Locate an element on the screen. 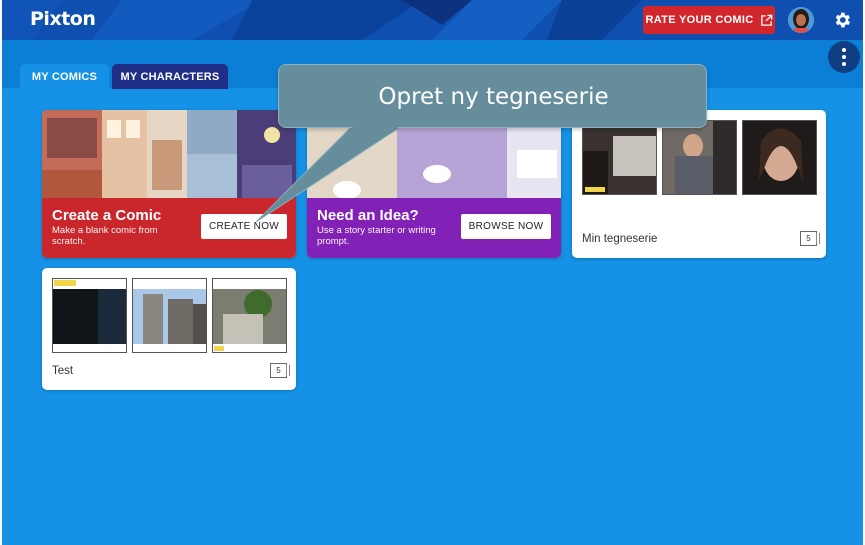 The height and width of the screenshot is (545, 865). tutorial-tooltip: Opret ny tegneserie is located at coordinates (492, 96).